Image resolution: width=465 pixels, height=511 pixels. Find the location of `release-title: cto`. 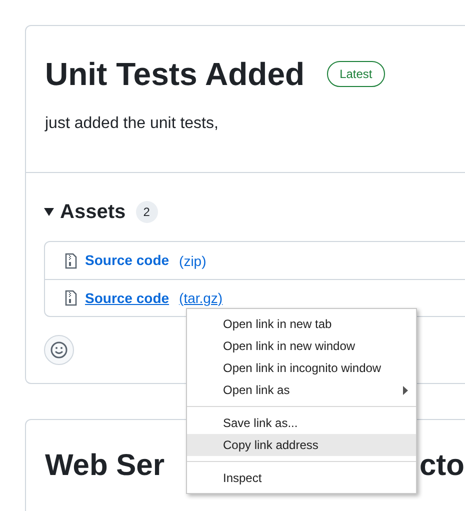

release-title: cto is located at coordinates (442, 466).